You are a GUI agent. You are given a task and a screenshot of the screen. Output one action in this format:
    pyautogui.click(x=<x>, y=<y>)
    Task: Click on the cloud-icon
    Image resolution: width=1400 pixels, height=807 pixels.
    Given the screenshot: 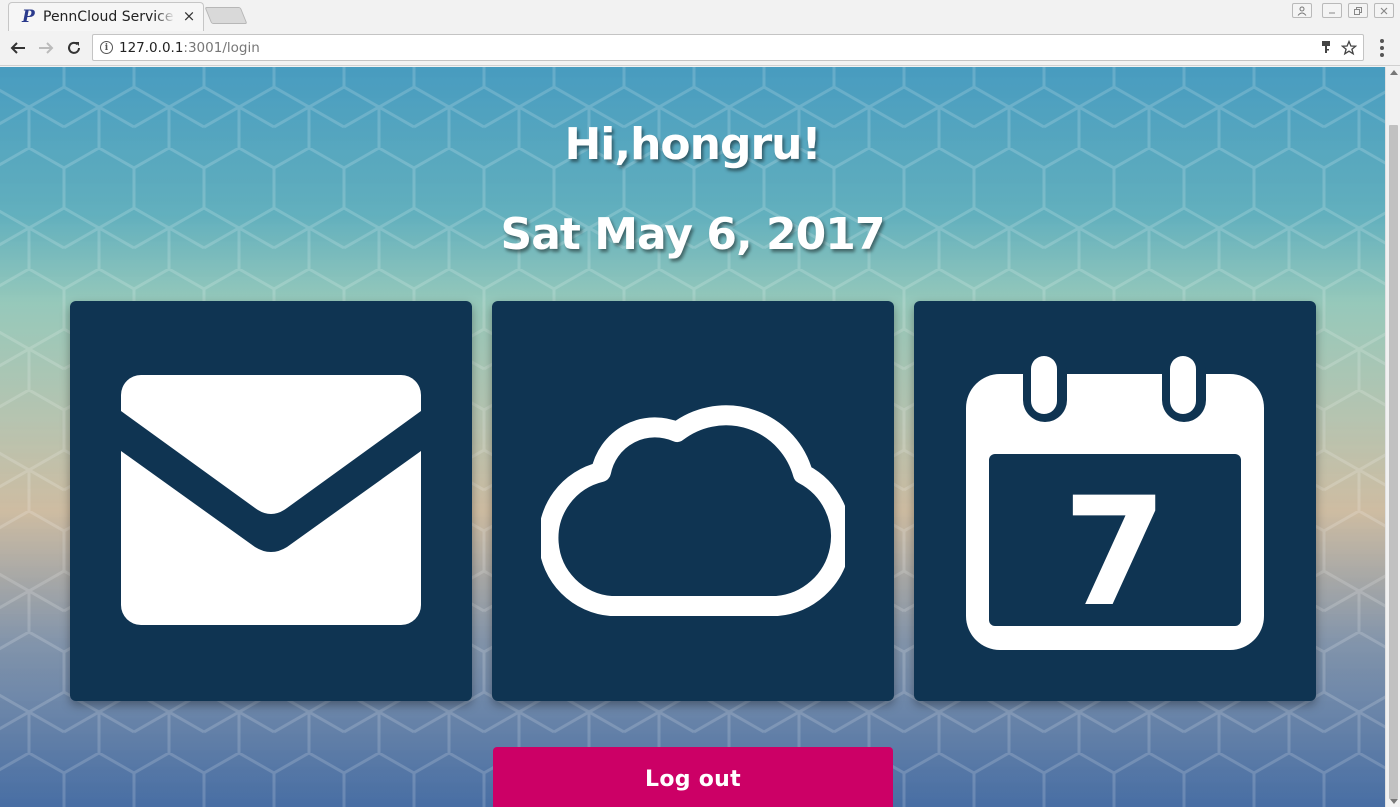 What is the action you would take?
    pyautogui.click(x=693, y=510)
    